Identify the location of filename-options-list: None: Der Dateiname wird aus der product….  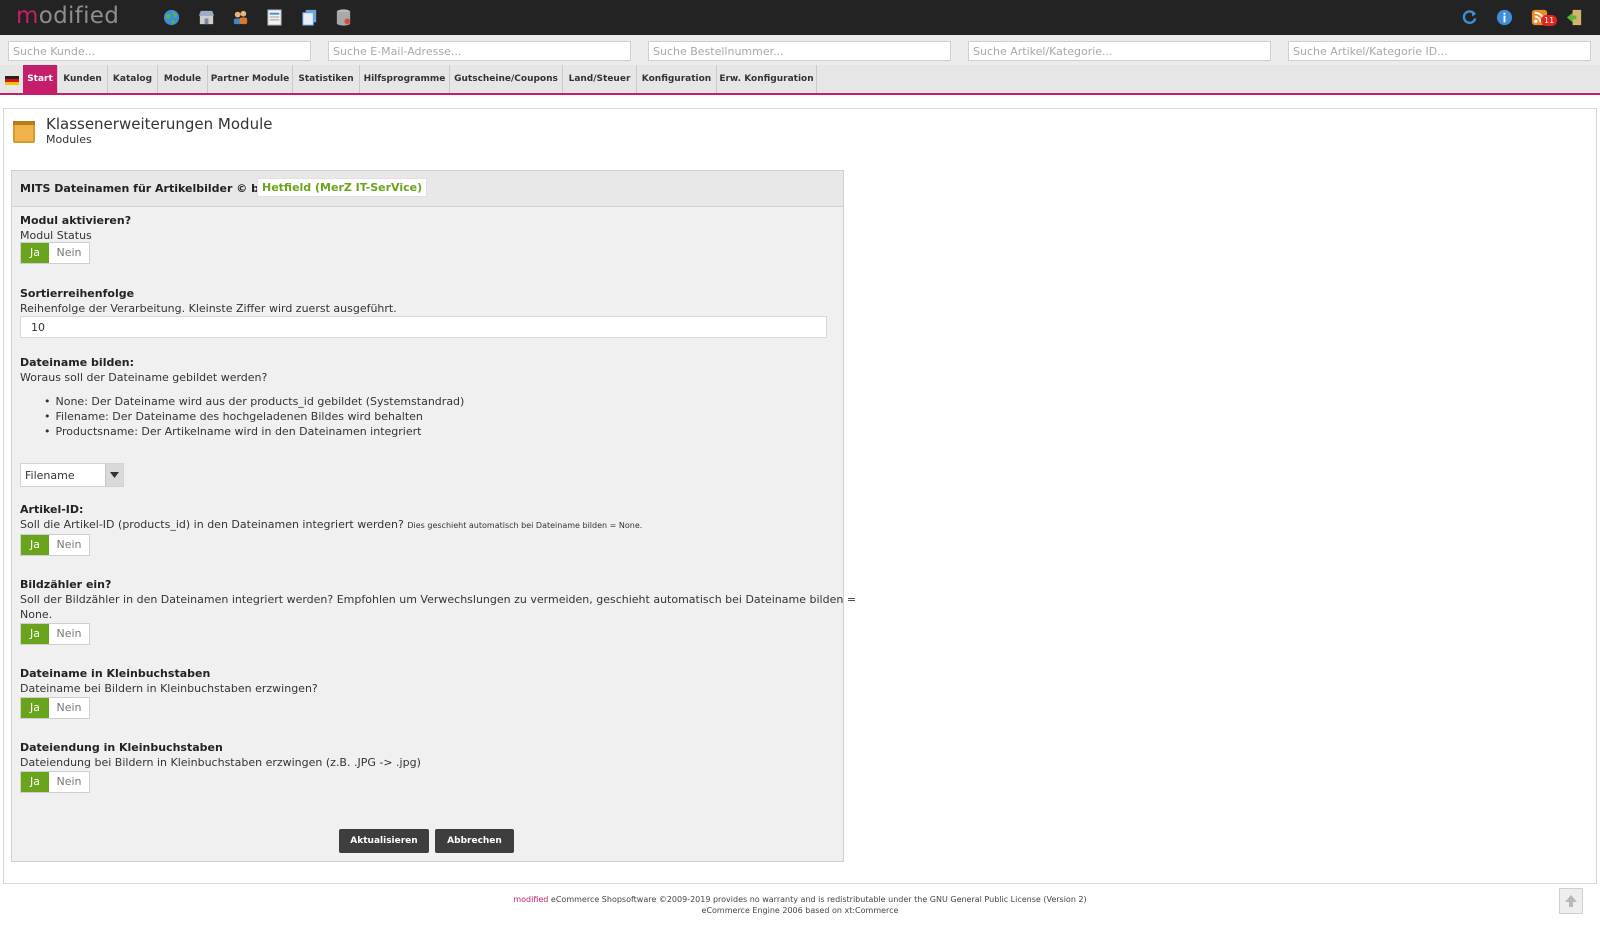
(254, 416).